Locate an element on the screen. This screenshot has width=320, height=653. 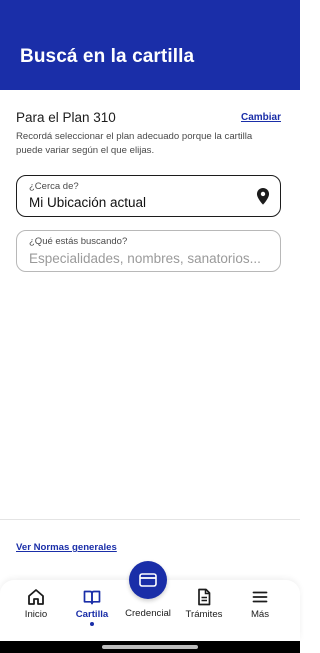
search-field: ¿Qué estás buscando? is located at coordinates (148, 251).